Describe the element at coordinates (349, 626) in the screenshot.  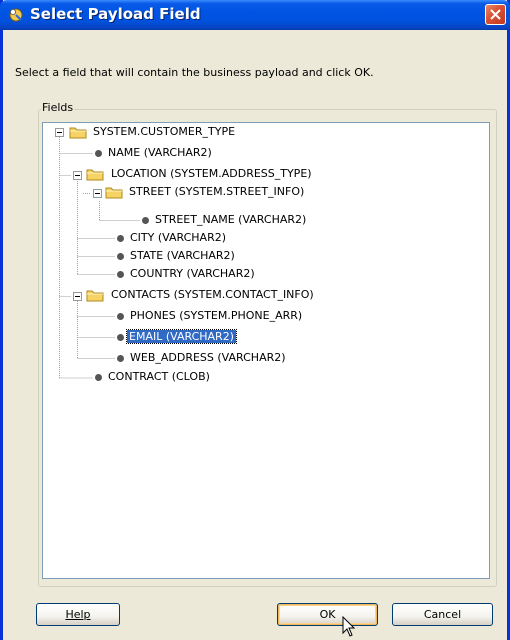
I see `mouse-pointer-icon` at that location.